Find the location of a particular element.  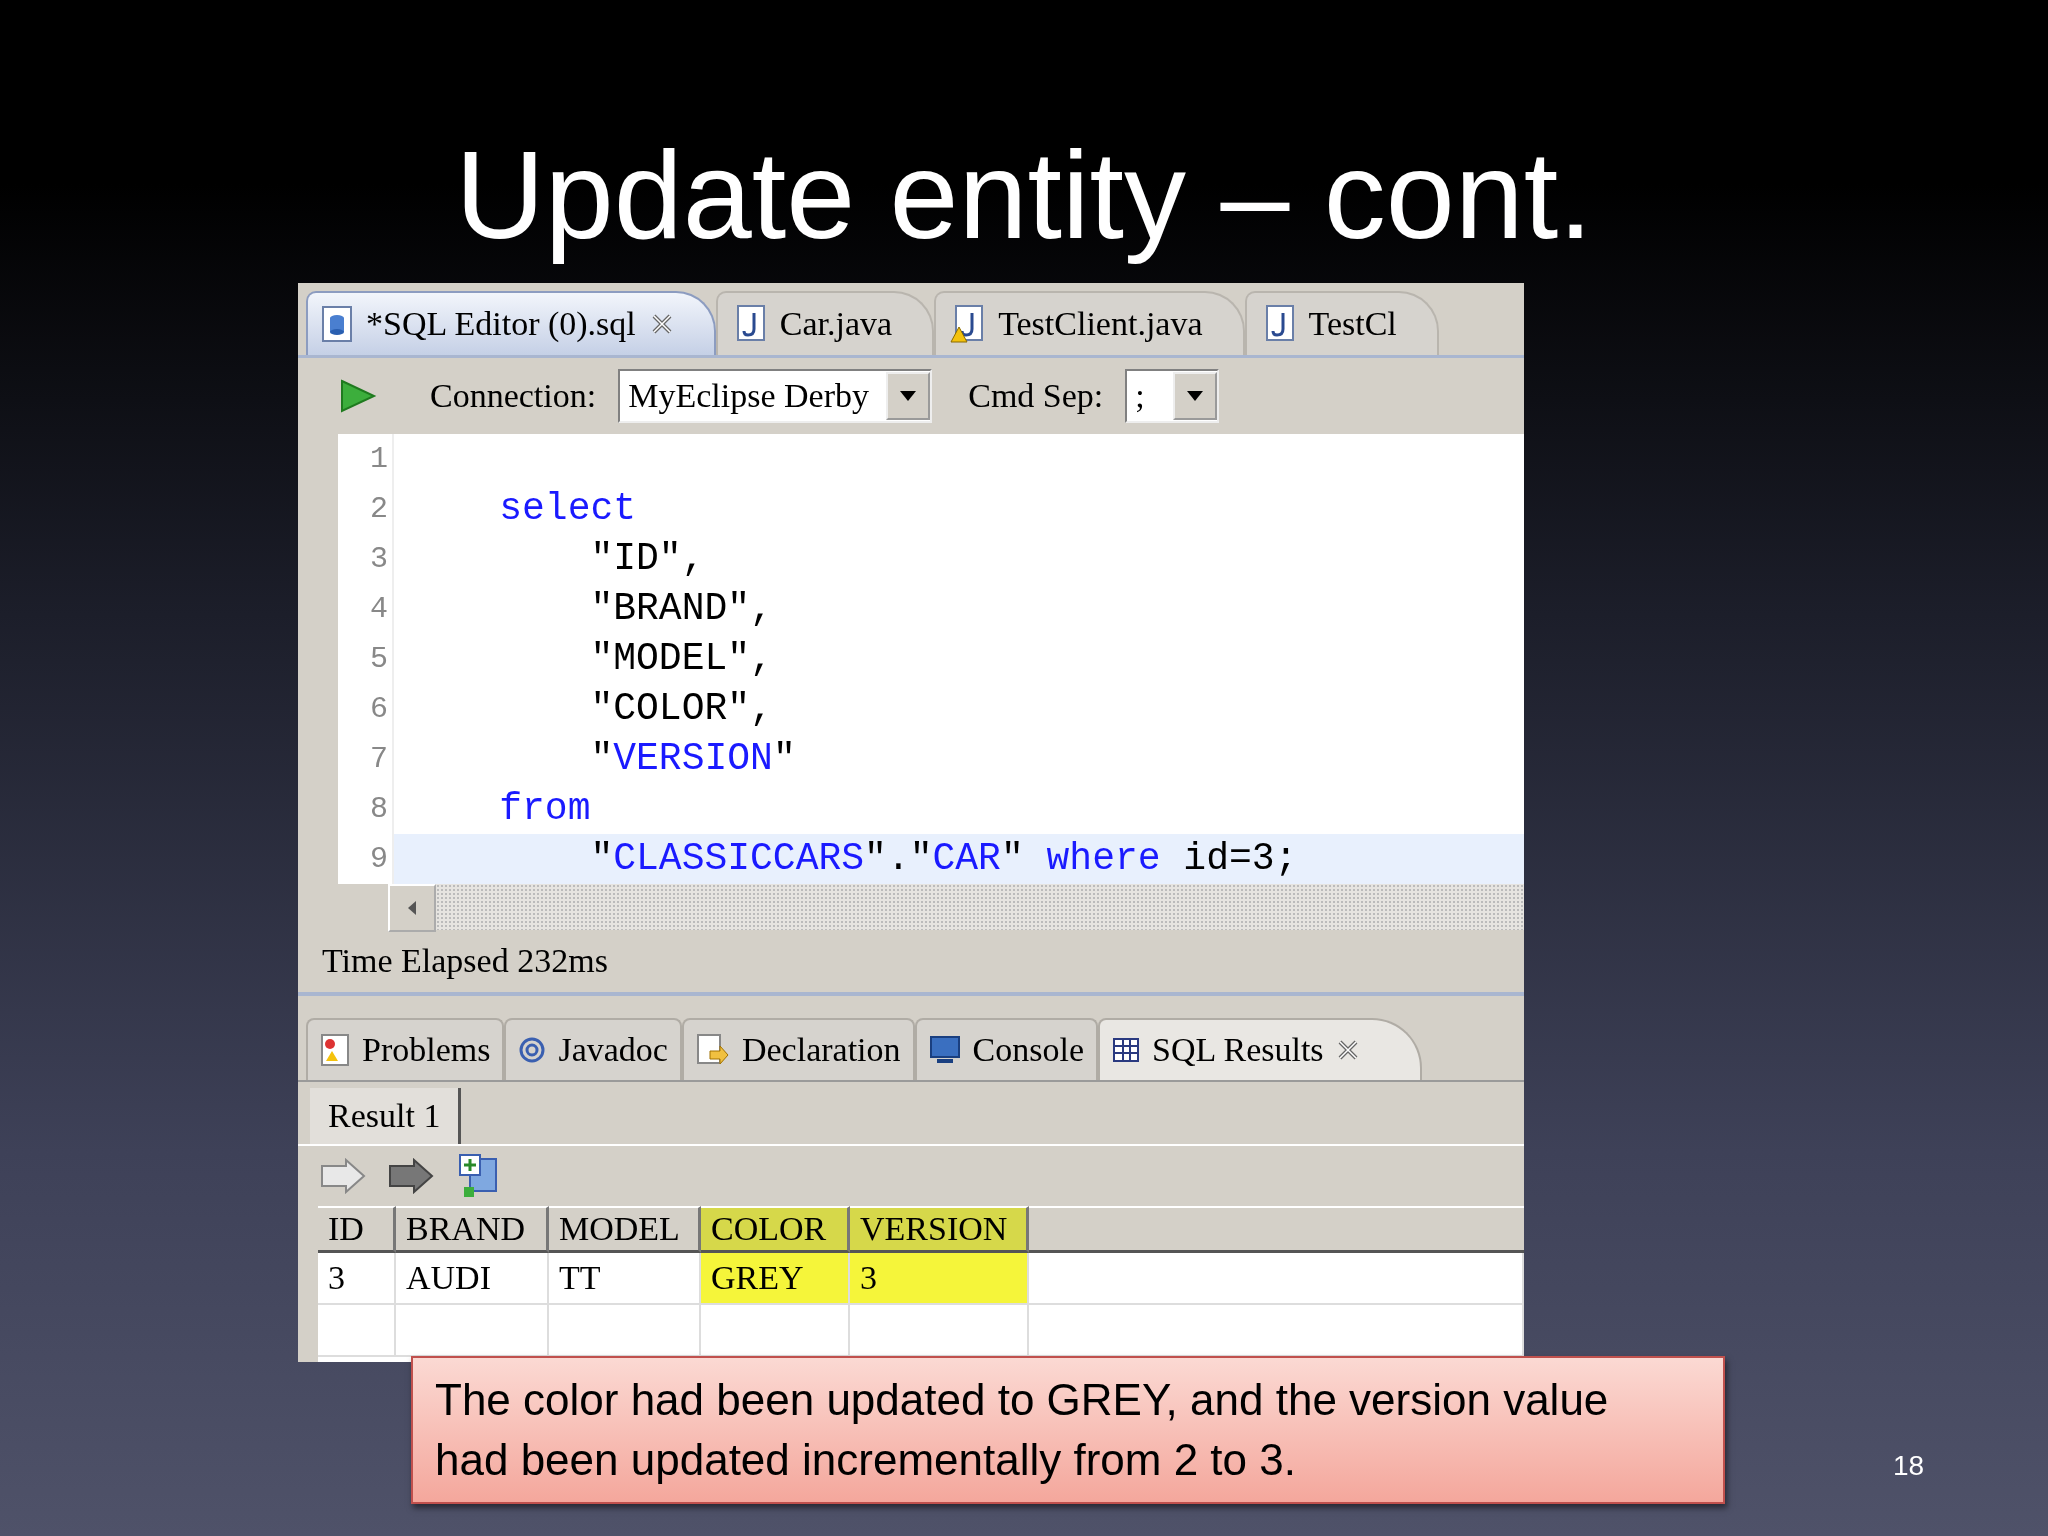

view-tab: Javadoc is located at coordinates (593, 1049).